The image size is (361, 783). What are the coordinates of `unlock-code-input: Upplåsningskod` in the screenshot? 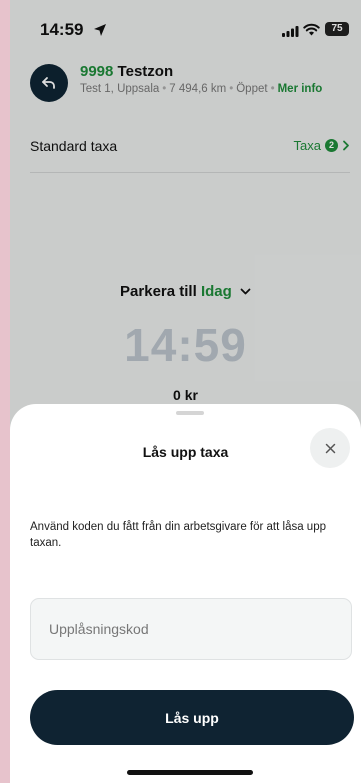 It's located at (191, 629).